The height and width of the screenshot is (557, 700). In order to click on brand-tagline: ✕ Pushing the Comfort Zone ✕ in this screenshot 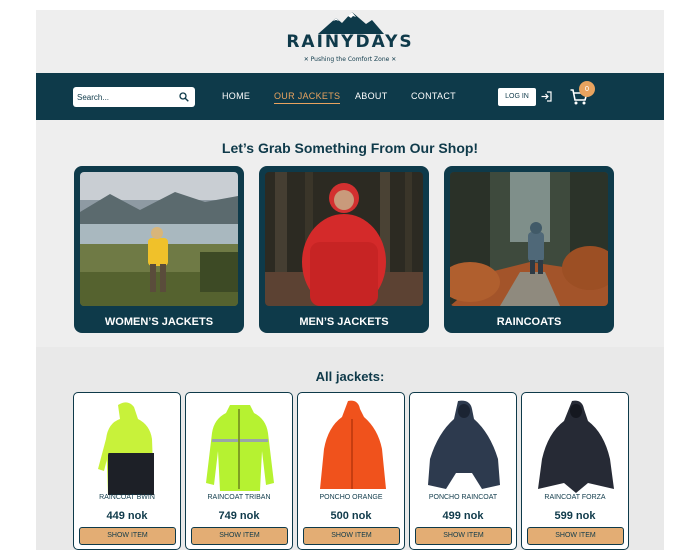, I will do `click(350, 59)`.